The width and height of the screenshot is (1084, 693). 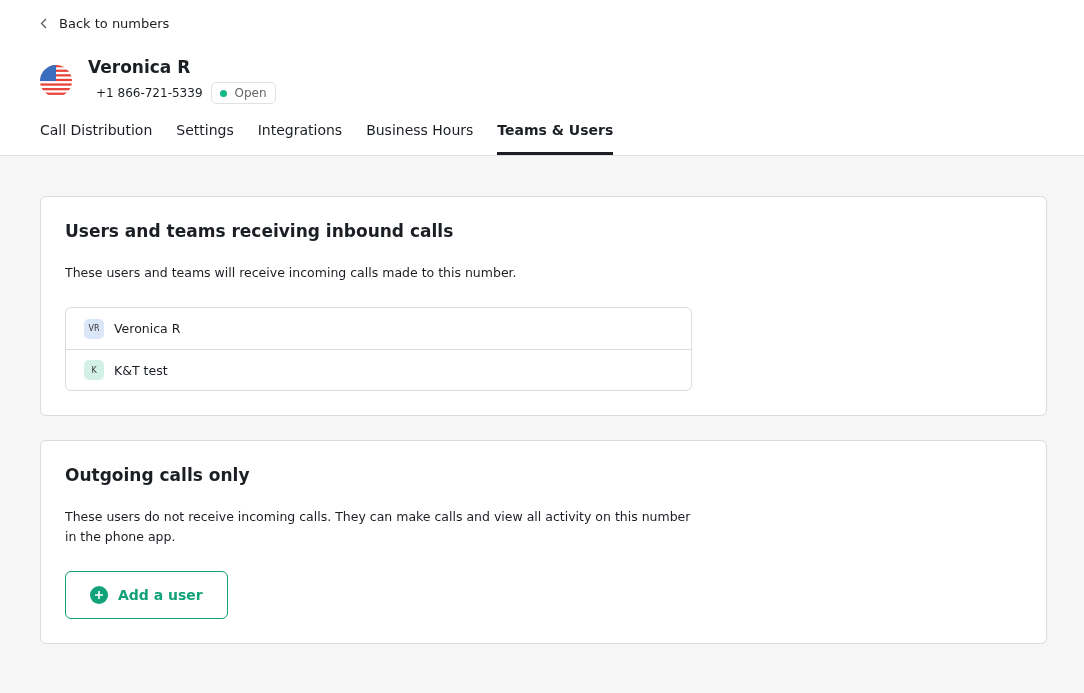 I want to click on tab: Business Hours, so click(x=420, y=136).